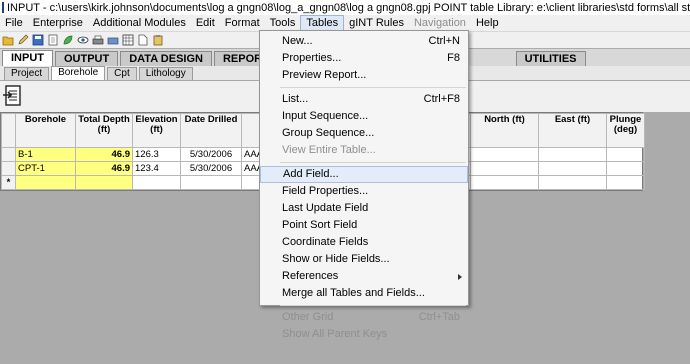 This screenshot has width=690, height=364. I want to click on menu-item-shortcut: Ctrl+Tab, so click(439, 317).